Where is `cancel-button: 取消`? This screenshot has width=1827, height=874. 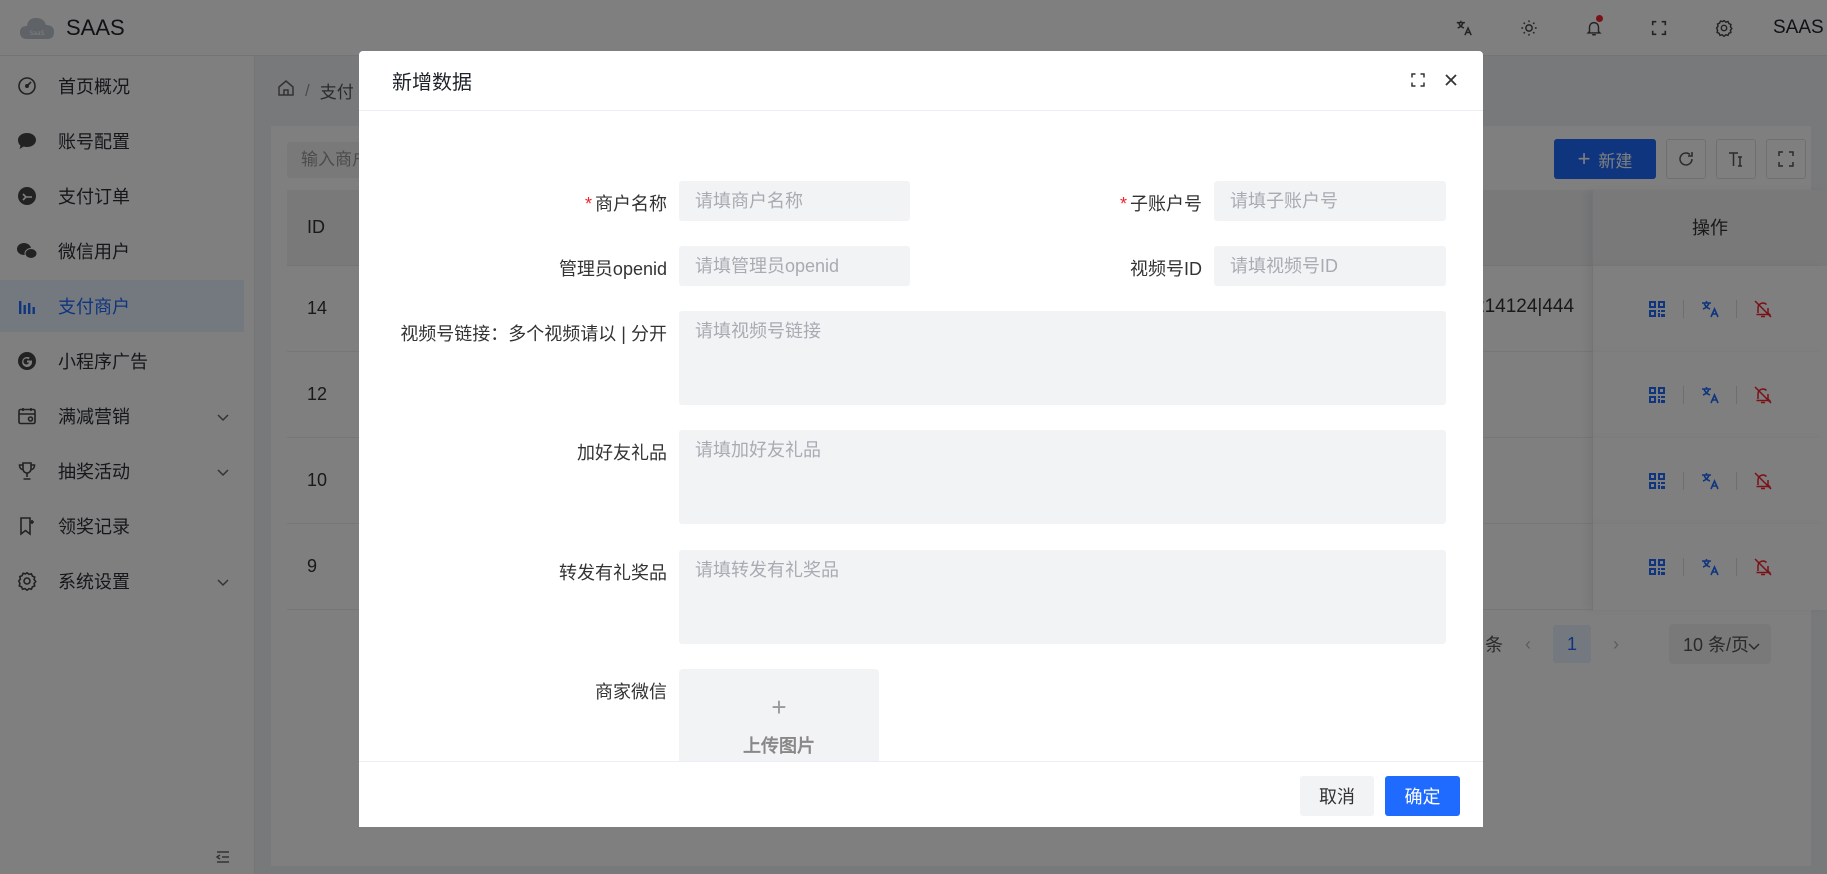 cancel-button: 取消 is located at coordinates (1337, 796).